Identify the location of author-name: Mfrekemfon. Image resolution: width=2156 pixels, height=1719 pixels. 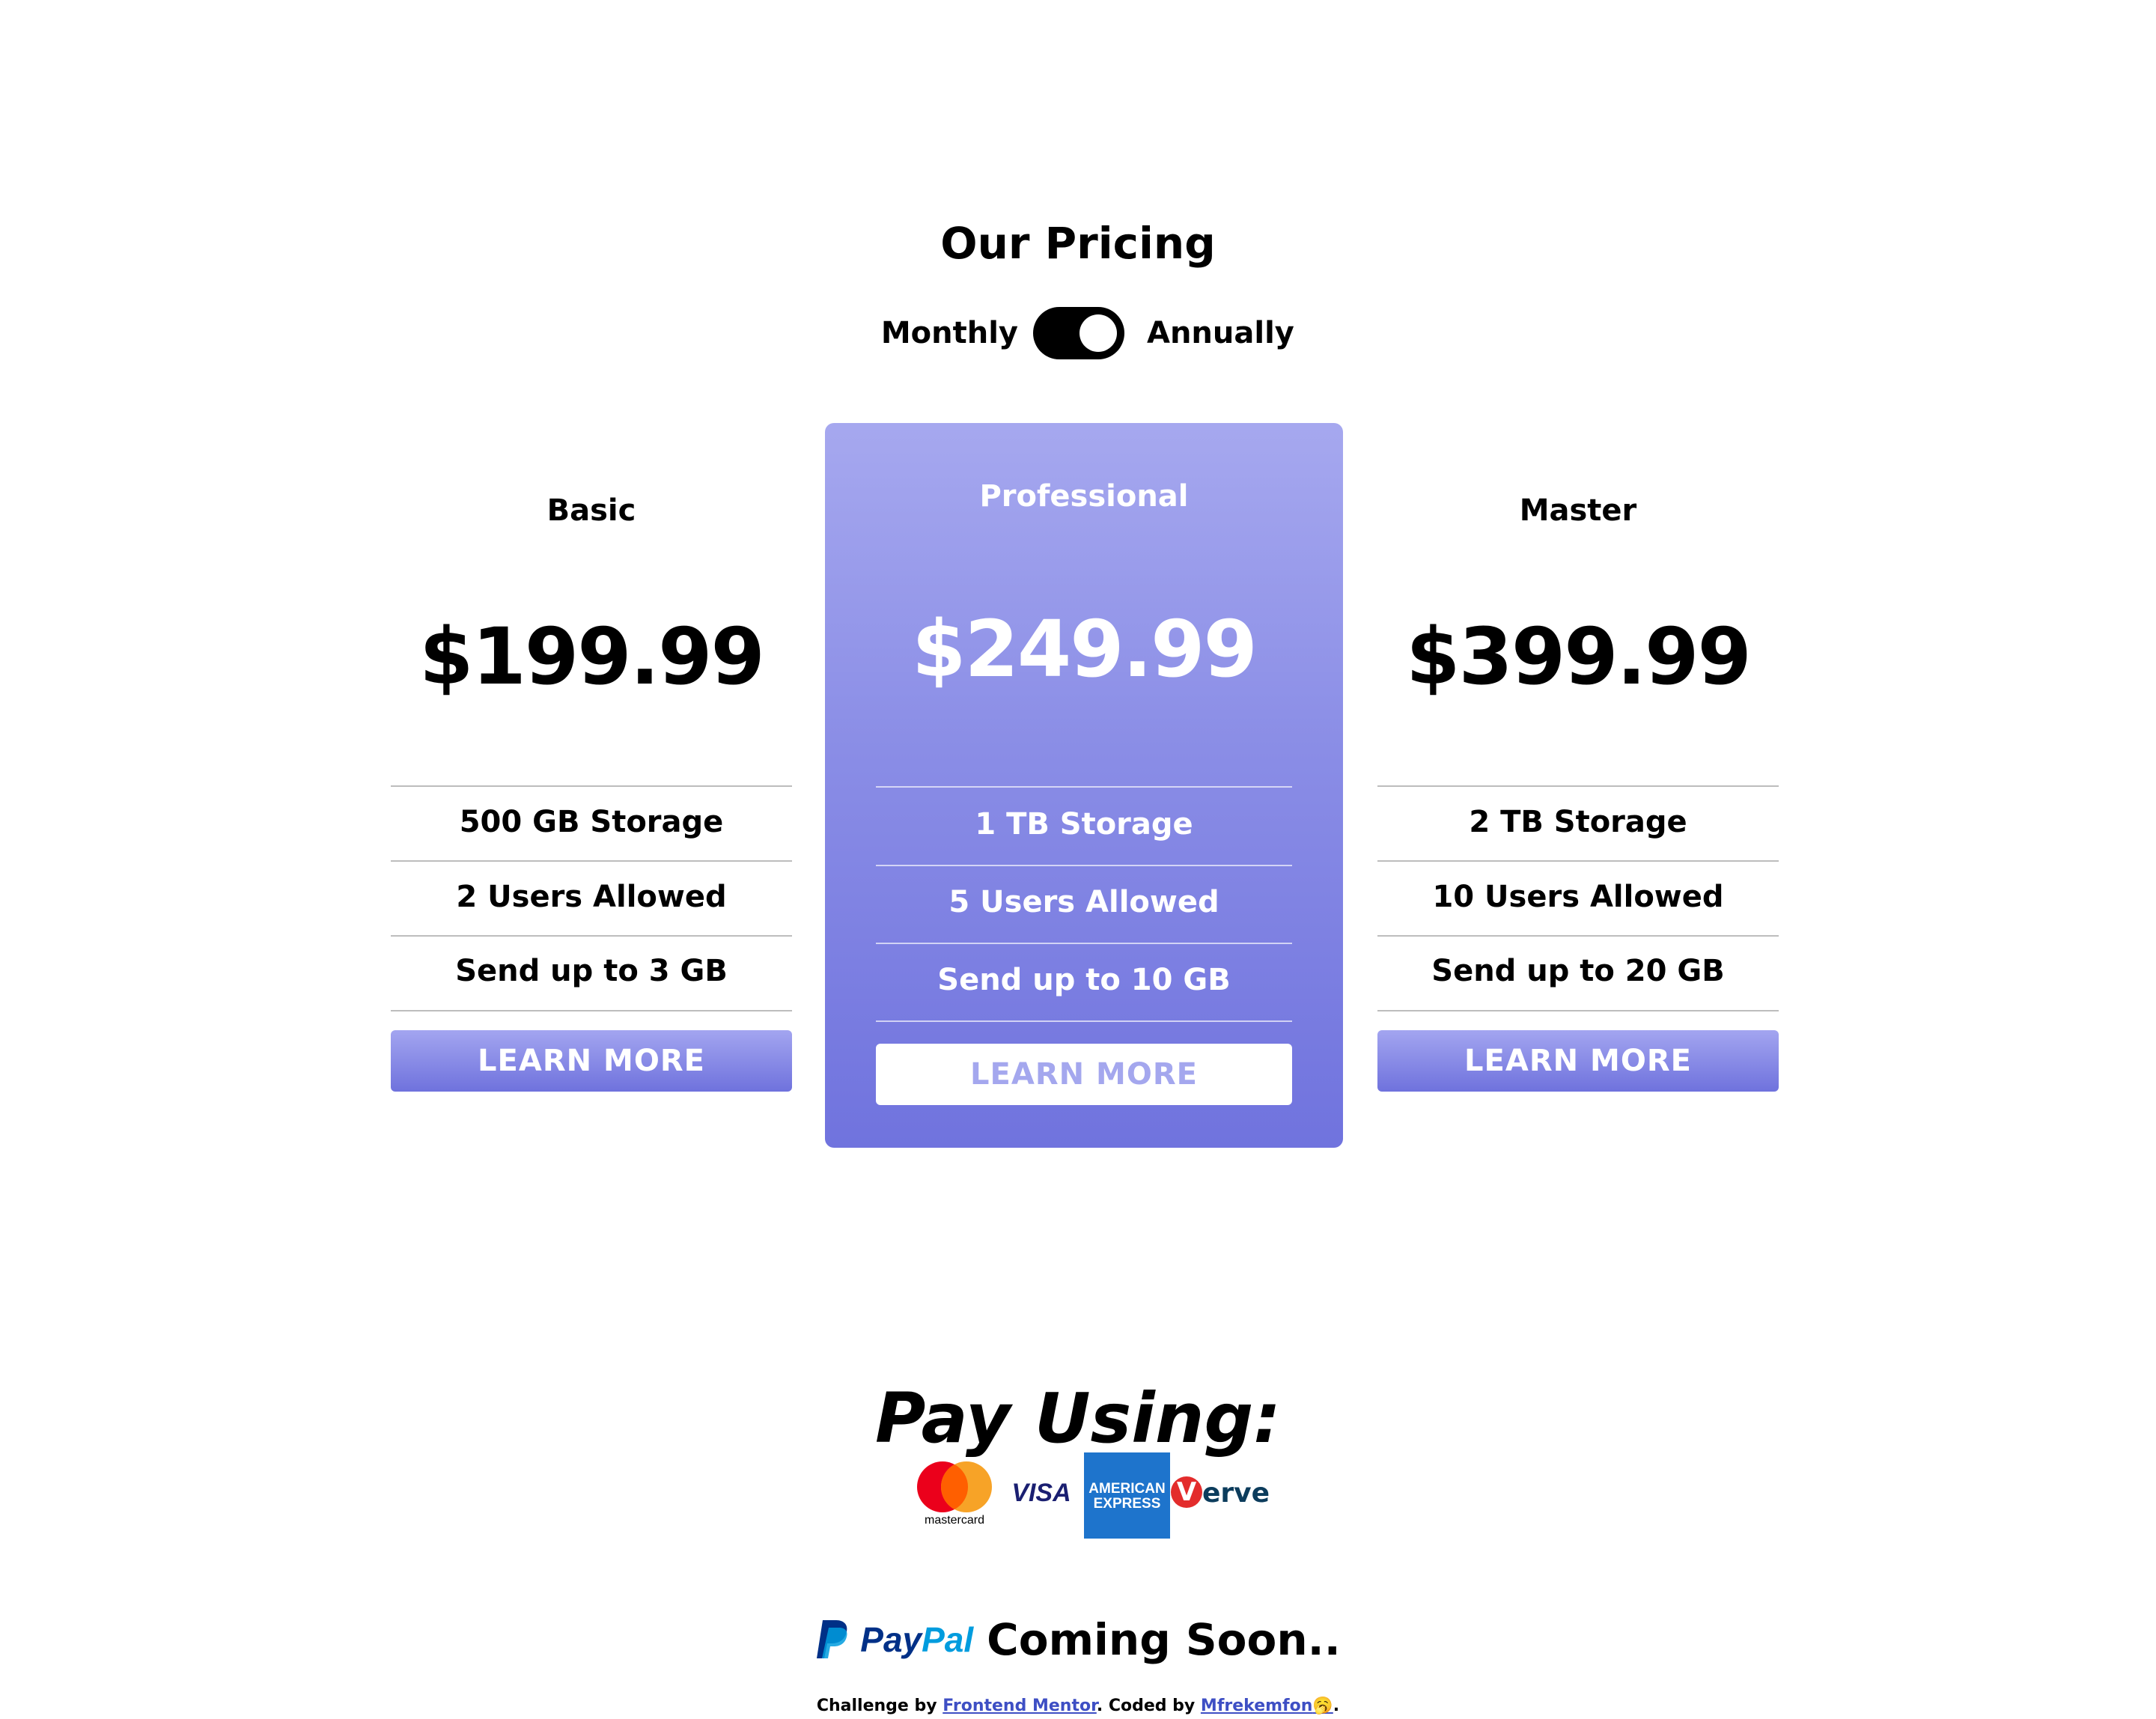
(1256, 1706).